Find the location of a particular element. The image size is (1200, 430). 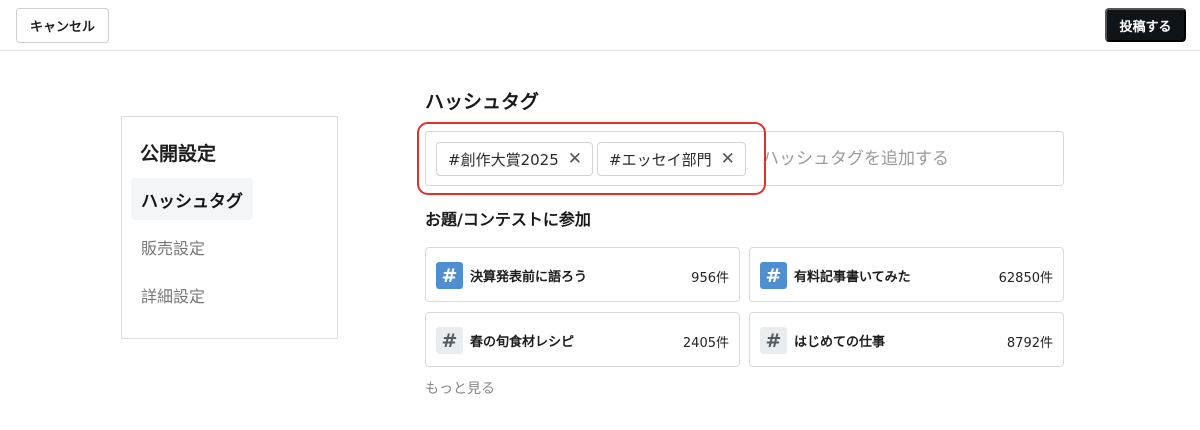

settings-sidebar: 公開設定 ハッシュタグ 販売設定 詳細設定 is located at coordinates (229, 227).